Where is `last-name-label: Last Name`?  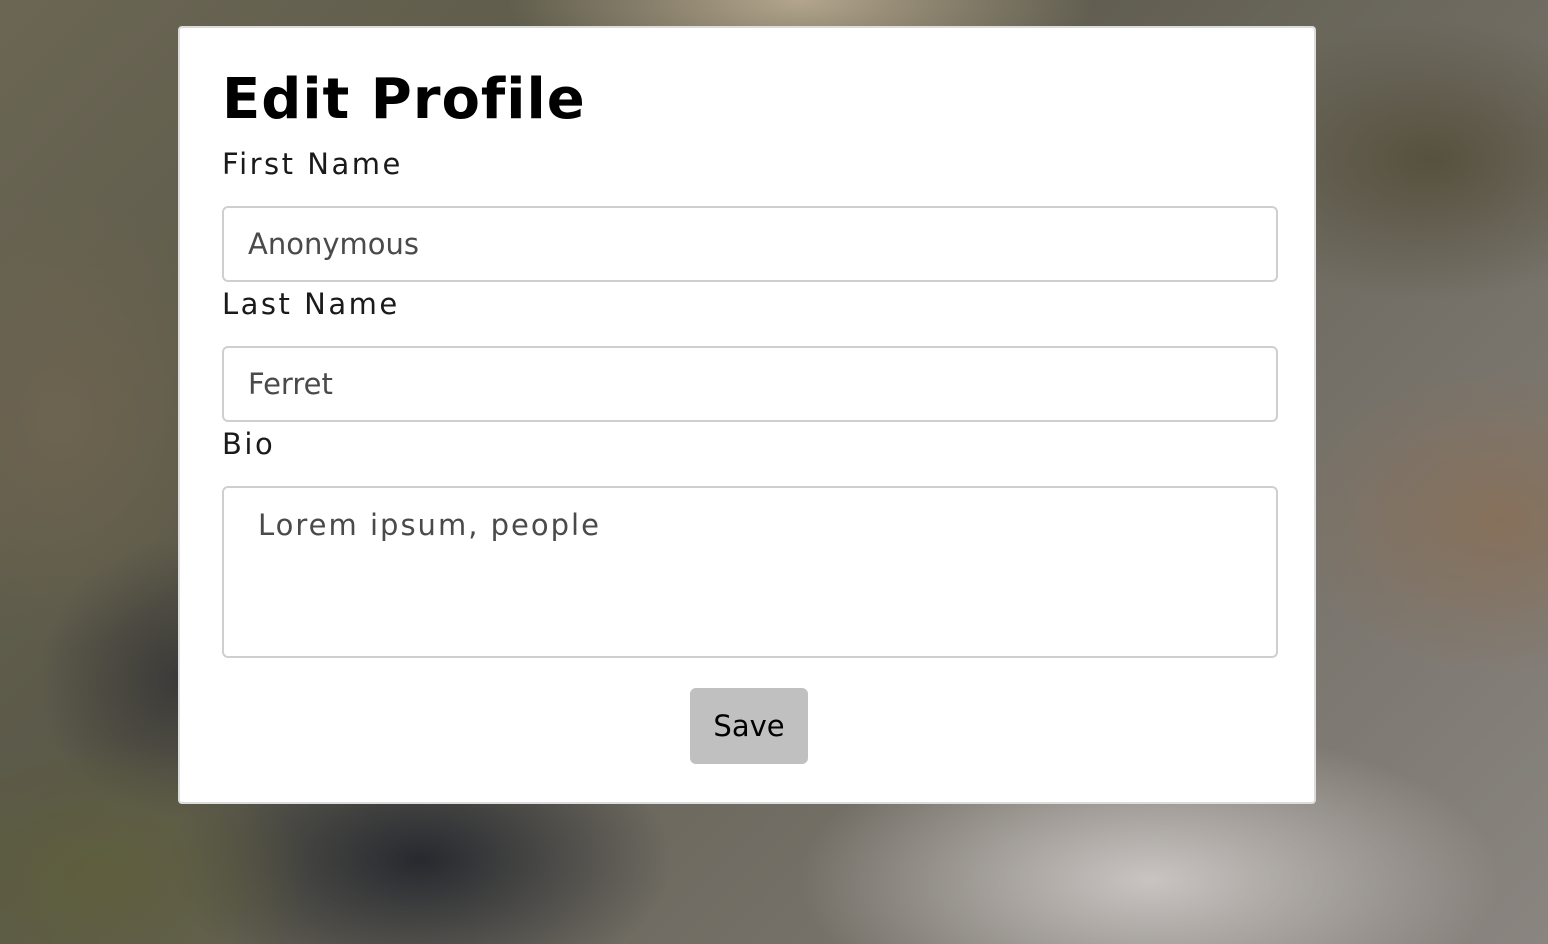 last-name-label: Last Name is located at coordinates (311, 304).